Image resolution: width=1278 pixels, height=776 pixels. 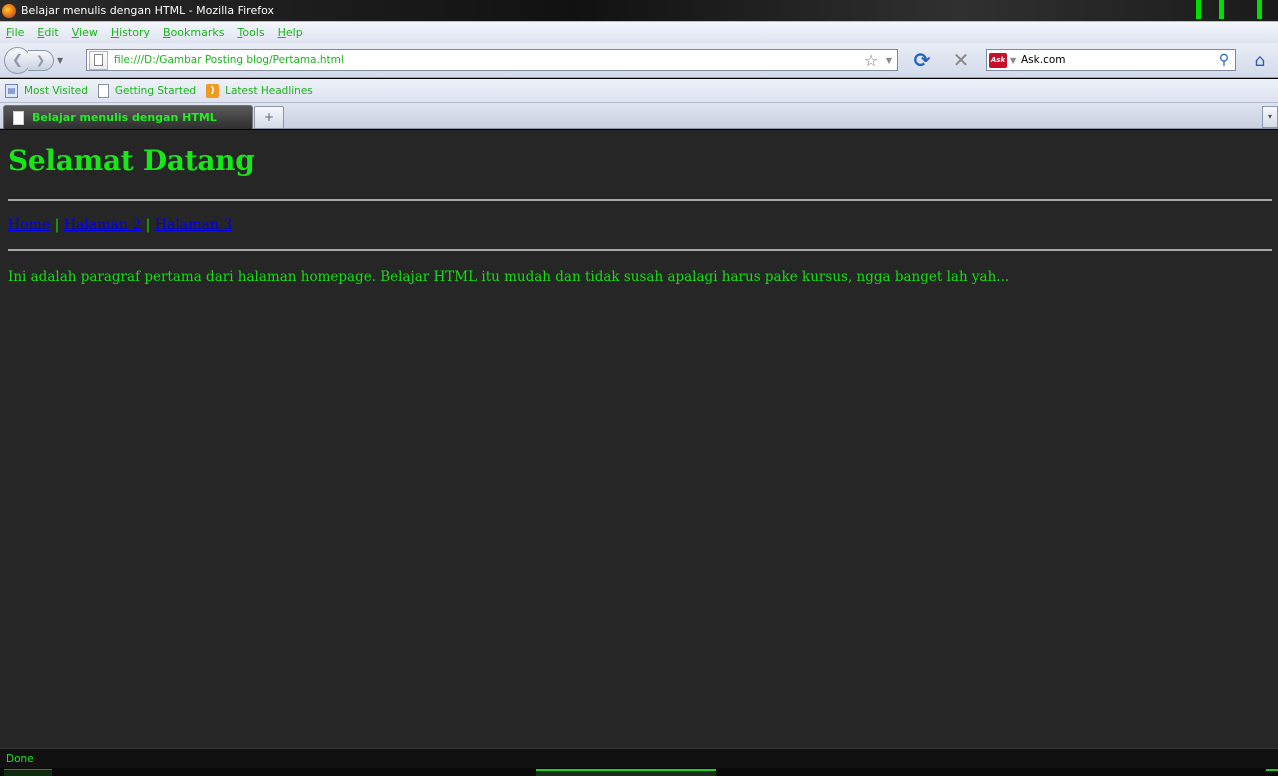 I want to click on maximize-button, so click(x=1221, y=9).